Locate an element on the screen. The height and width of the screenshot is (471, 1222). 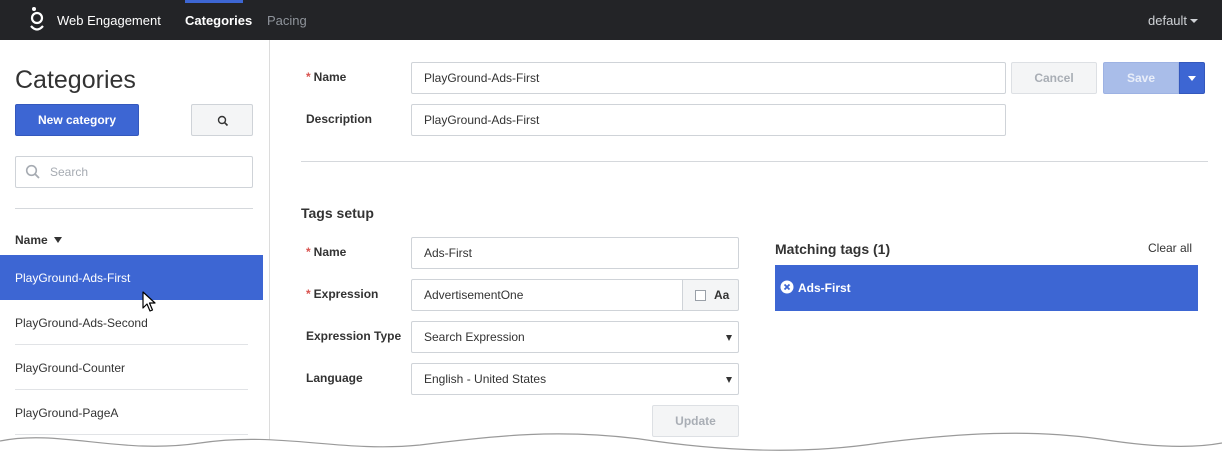
save-button: Save is located at coordinates (1141, 78).